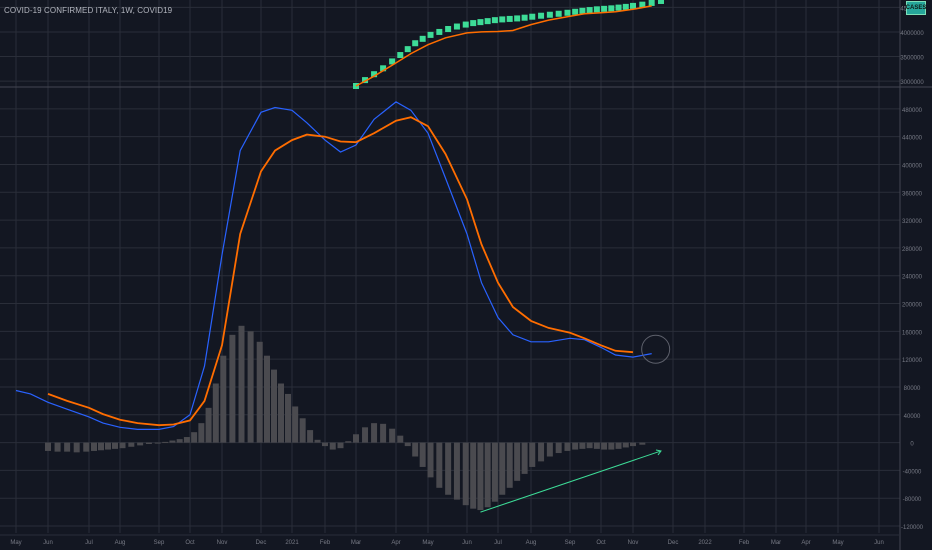  Describe the element at coordinates (916, 8) in the screenshot. I see `cases-badge: CASES` at that location.